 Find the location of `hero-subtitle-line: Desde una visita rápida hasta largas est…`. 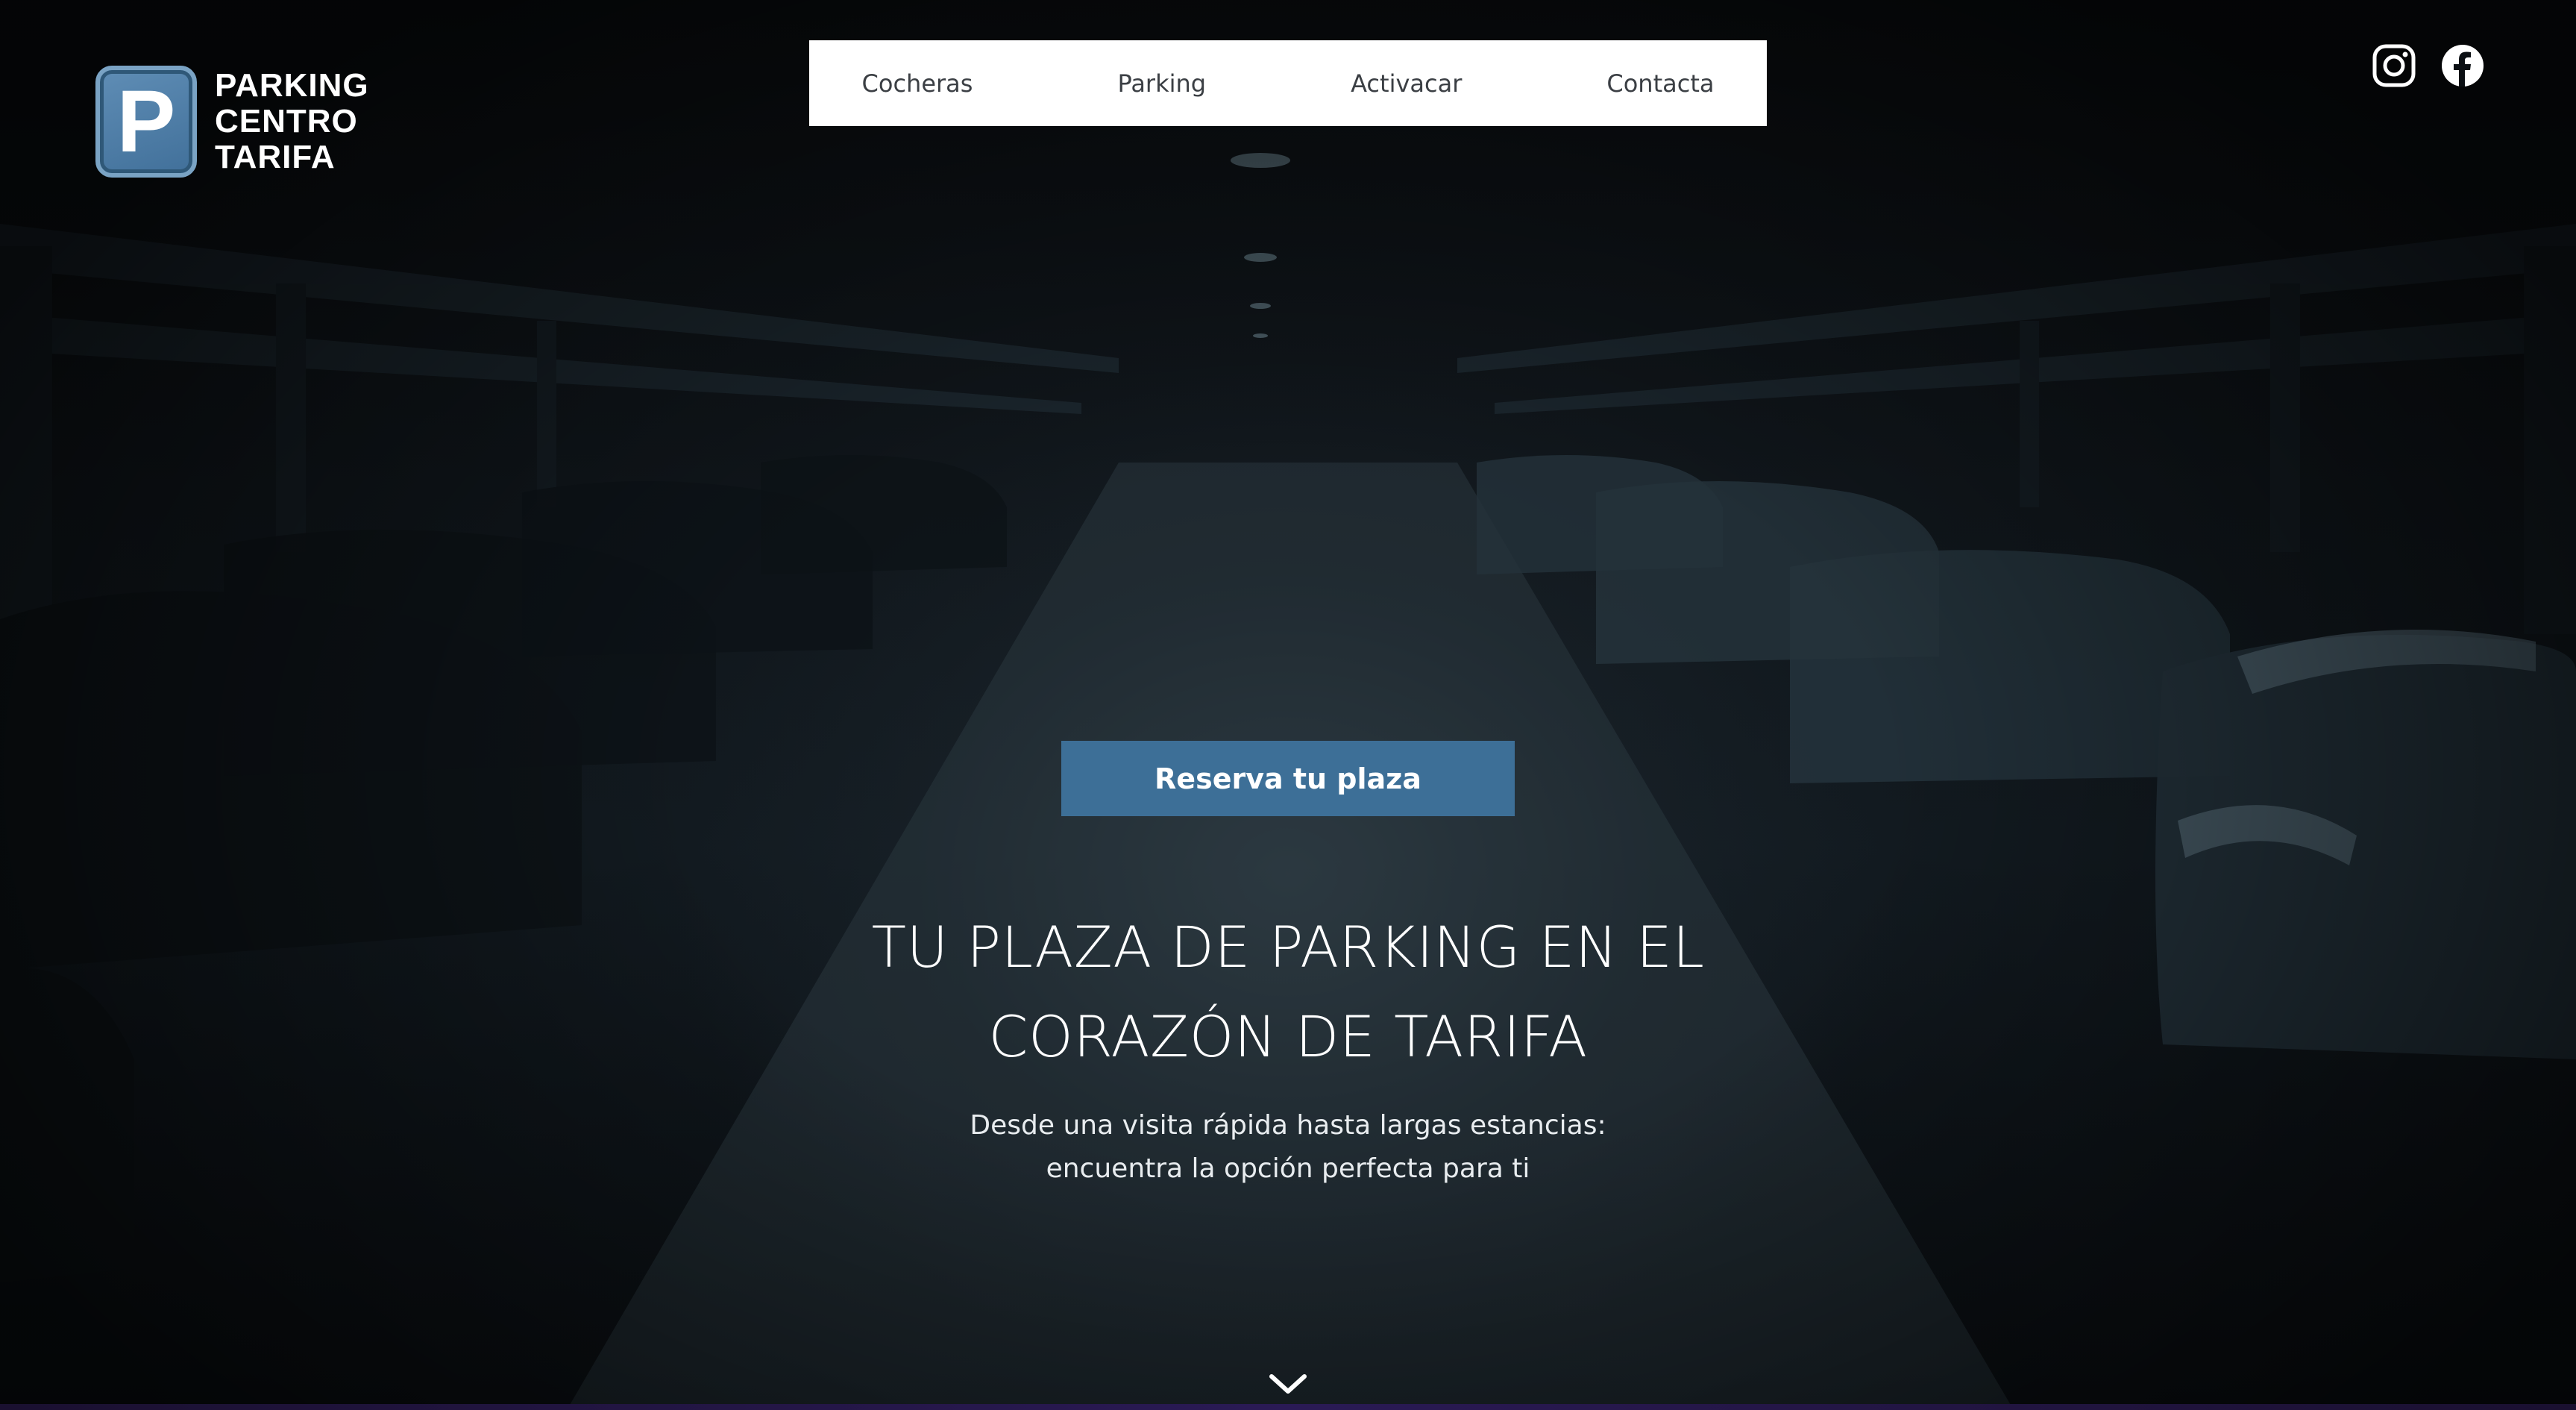

hero-subtitle-line: Desde una visita rápida hasta largas est… is located at coordinates (1288, 1126).